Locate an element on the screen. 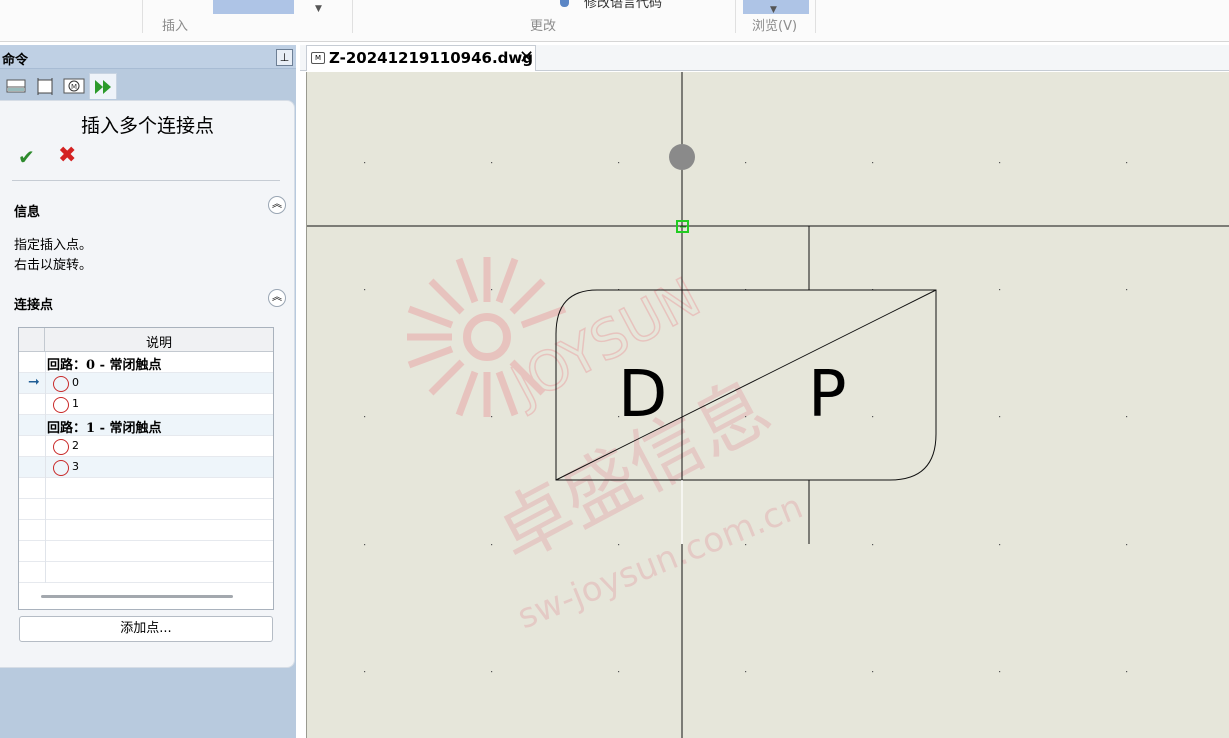  tab-command is located at coordinates (103, 86).